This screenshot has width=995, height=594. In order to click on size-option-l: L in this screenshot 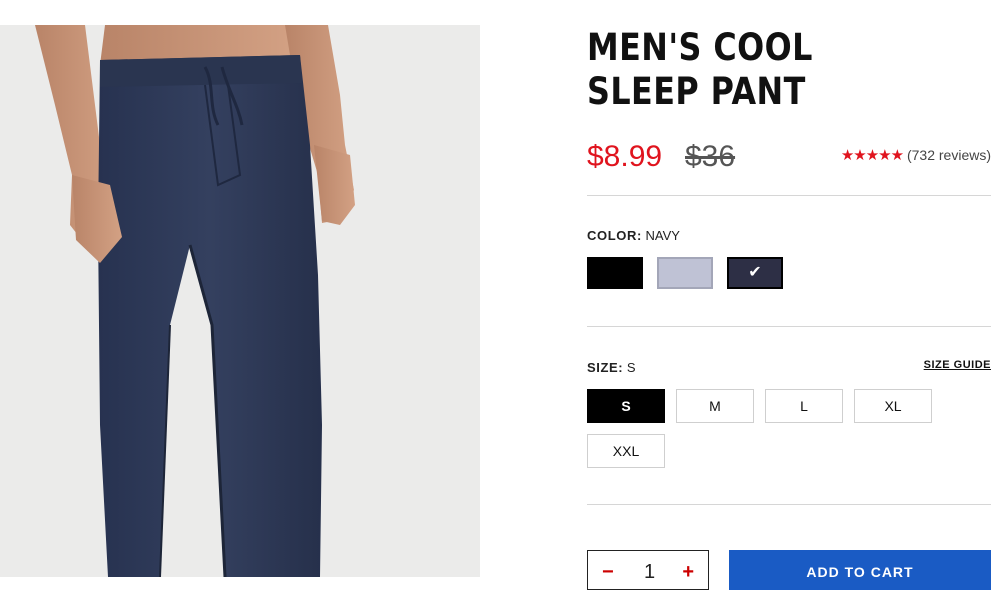, I will do `click(804, 406)`.